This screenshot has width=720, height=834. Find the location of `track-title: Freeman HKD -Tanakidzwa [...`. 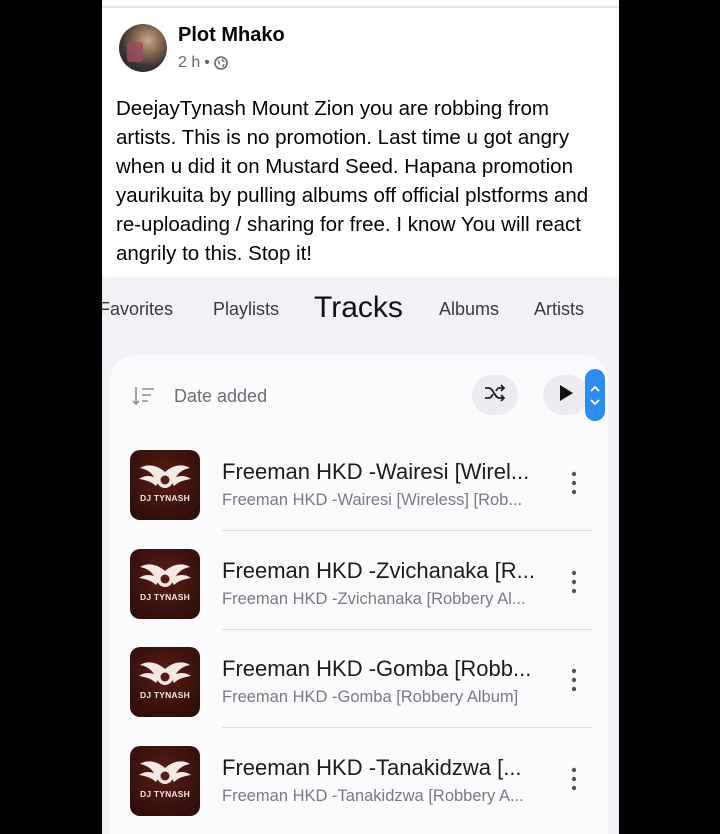

track-title: Freeman HKD -Tanakidzwa [... is located at coordinates (372, 767).